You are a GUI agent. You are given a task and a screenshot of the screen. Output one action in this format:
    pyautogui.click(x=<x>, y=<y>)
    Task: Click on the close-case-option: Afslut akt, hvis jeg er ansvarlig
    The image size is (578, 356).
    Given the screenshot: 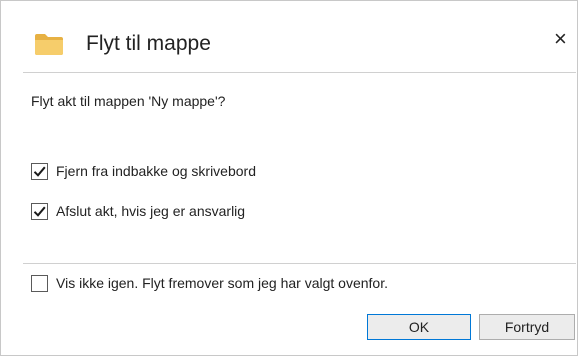 What is the action you would take?
    pyautogui.click(x=138, y=211)
    